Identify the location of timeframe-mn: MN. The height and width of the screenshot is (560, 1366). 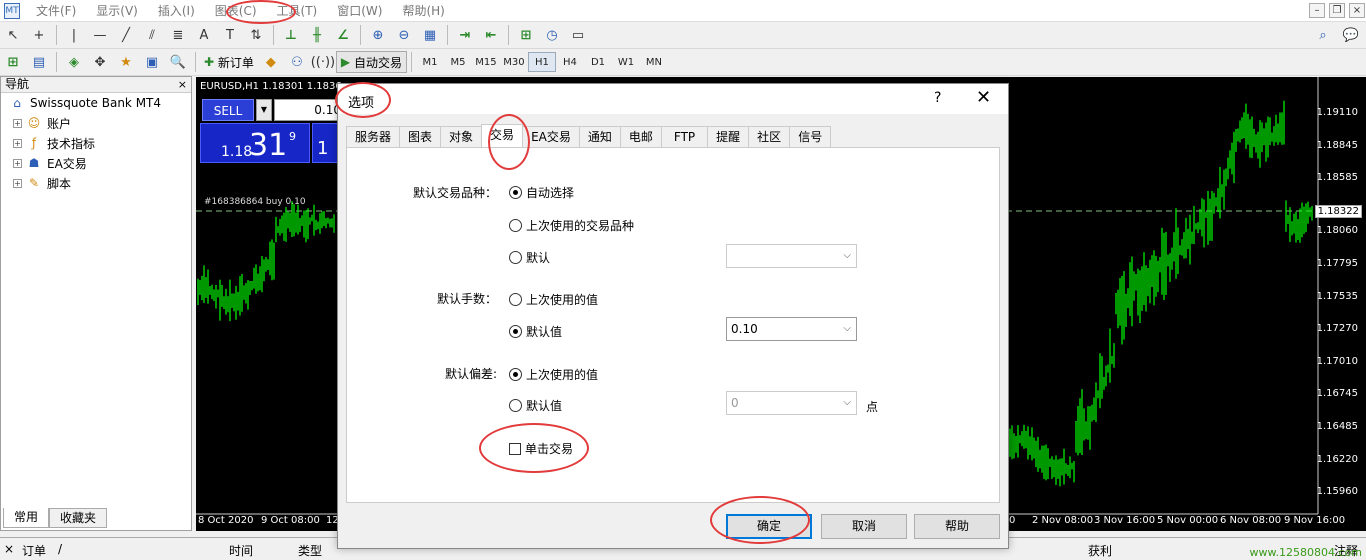
(654, 62).